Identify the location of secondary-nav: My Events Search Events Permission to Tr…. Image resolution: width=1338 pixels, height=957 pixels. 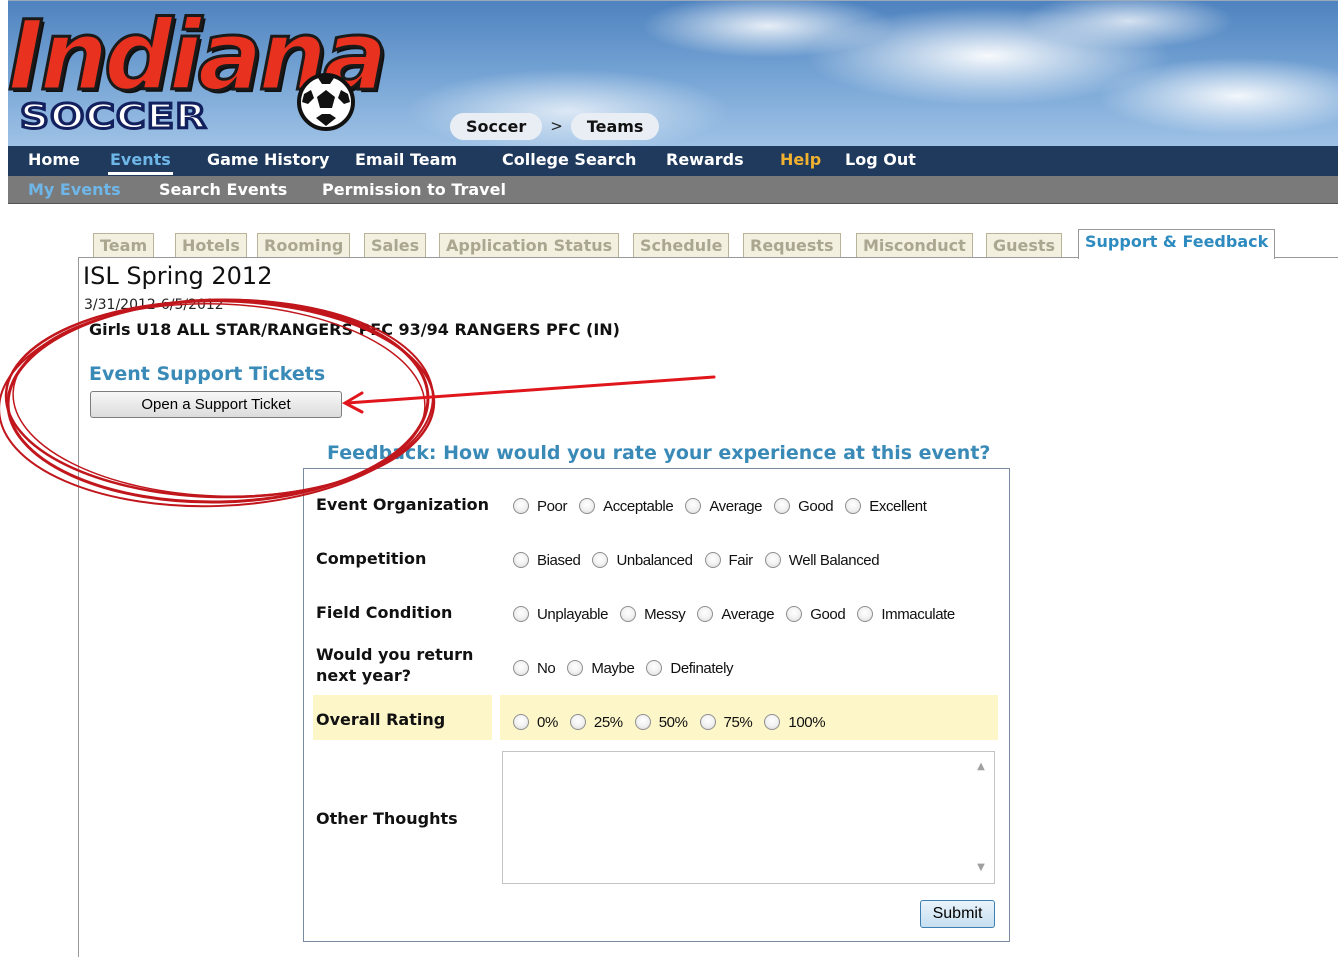
(673, 190).